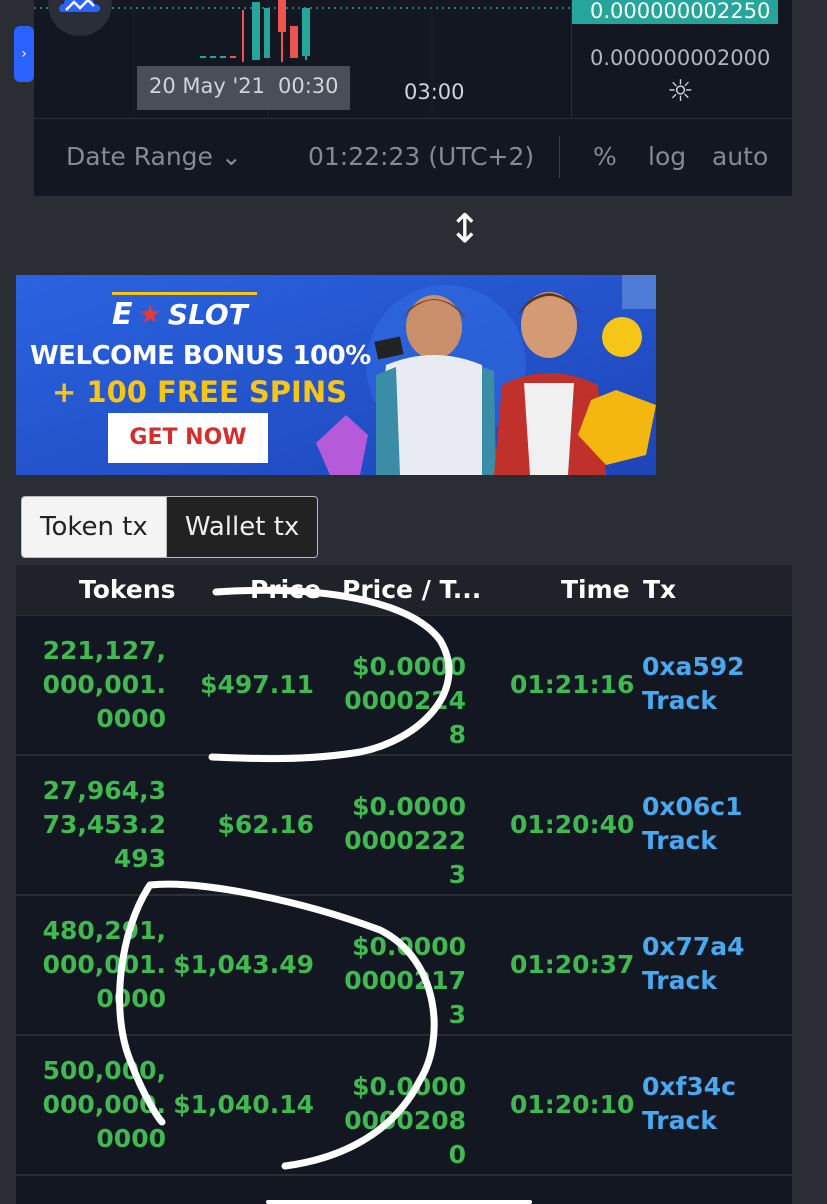 The height and width of the screenshot is (1204, 827). I want to click on ad-brand-underline, so click(184, 293).